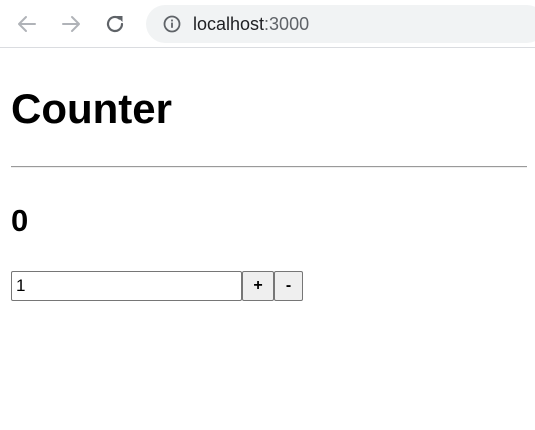 The image size is (535, 430). What do you see at coordinates (258, 286) in the screenshot?
I see `increment-button: +` at bounding box center [258, 286].